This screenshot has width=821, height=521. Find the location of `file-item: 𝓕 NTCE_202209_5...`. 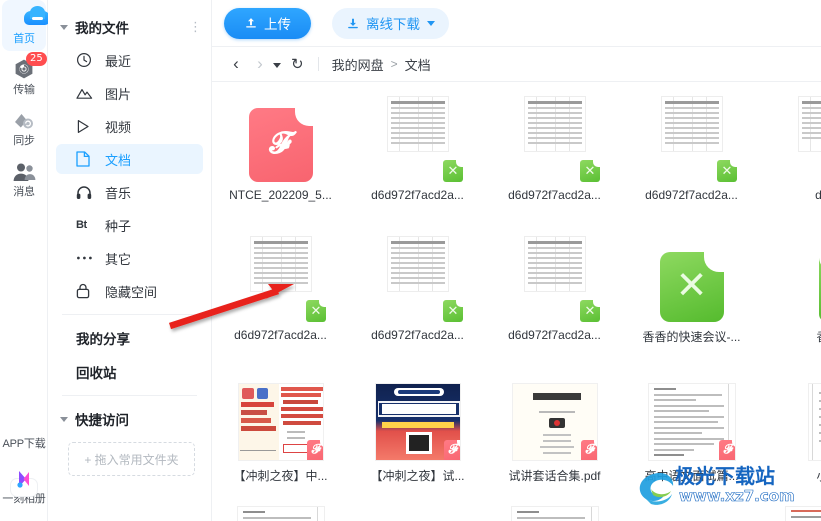

file-item: 𝓕 NTCE_202209_5... is located at coordinates (280, 143).